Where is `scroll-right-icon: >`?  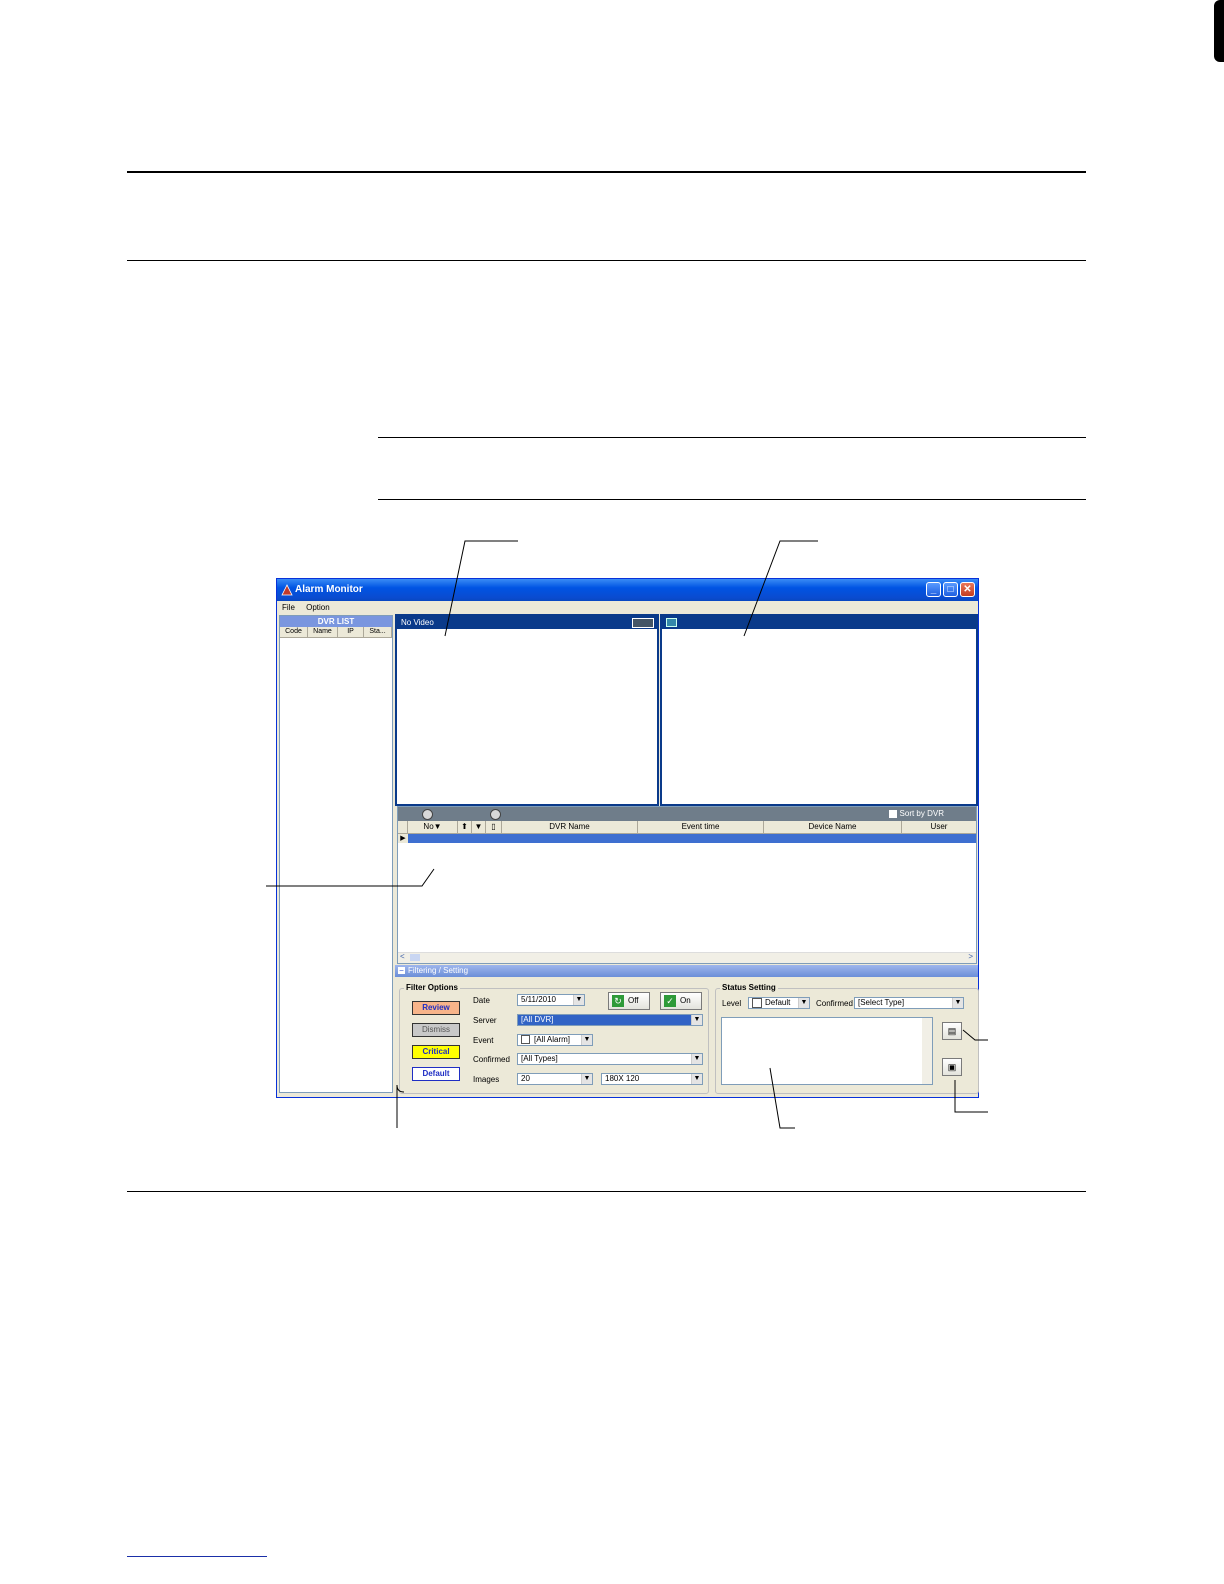
scroll-right-icon: > is located at coordinates (970, 956).